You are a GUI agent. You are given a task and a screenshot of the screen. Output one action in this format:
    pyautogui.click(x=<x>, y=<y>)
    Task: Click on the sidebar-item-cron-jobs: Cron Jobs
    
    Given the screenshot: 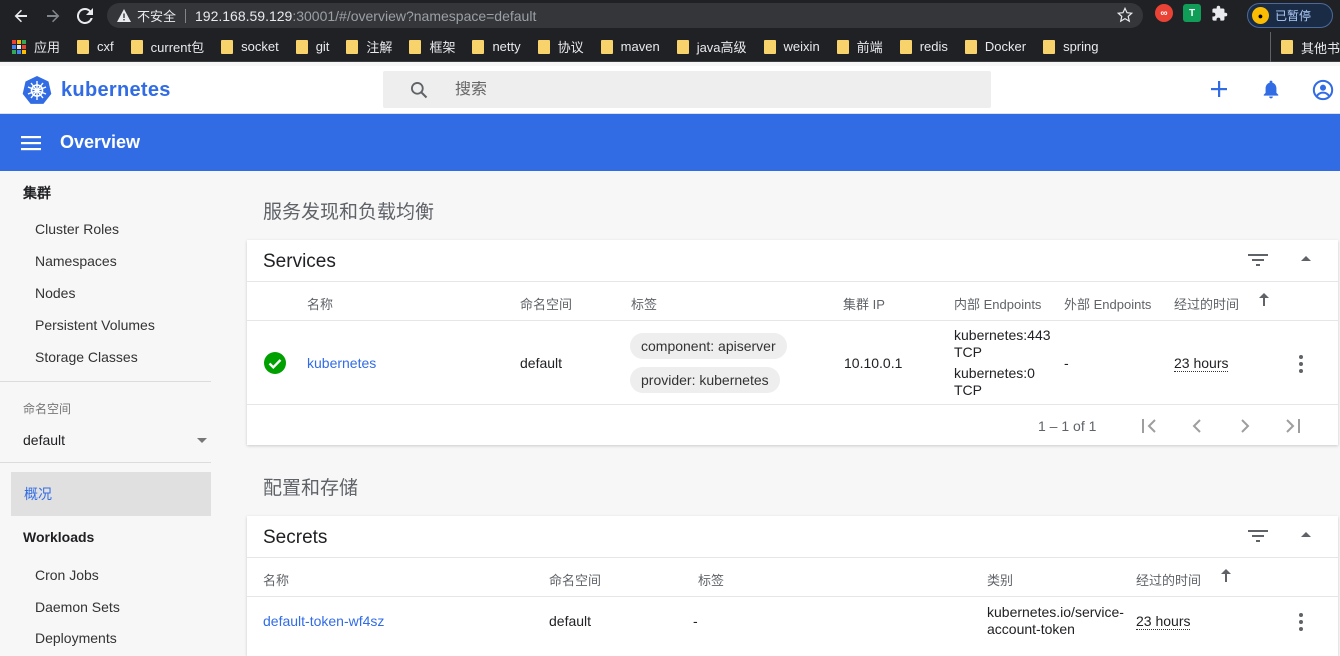 What is the action you would take?
    pyautogui.click(x=67, y=575)
    